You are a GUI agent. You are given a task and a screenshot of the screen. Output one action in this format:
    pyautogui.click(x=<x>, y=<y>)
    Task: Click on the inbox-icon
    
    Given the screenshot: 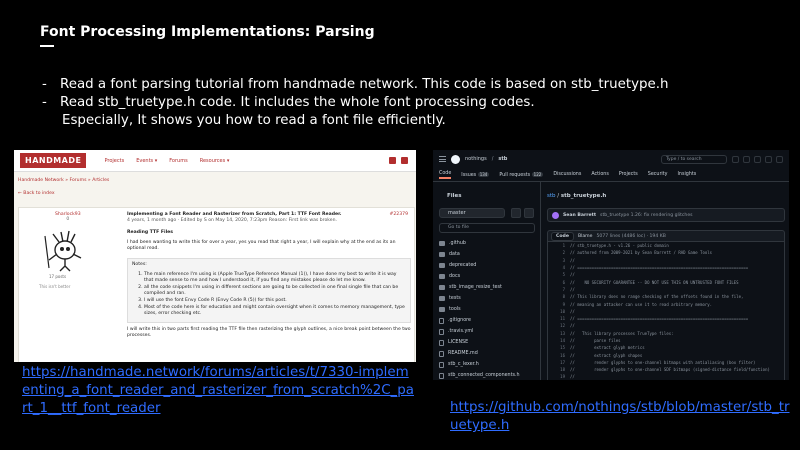 What is the action you would take?
    pyautogui.click(x=779, y=159)
    